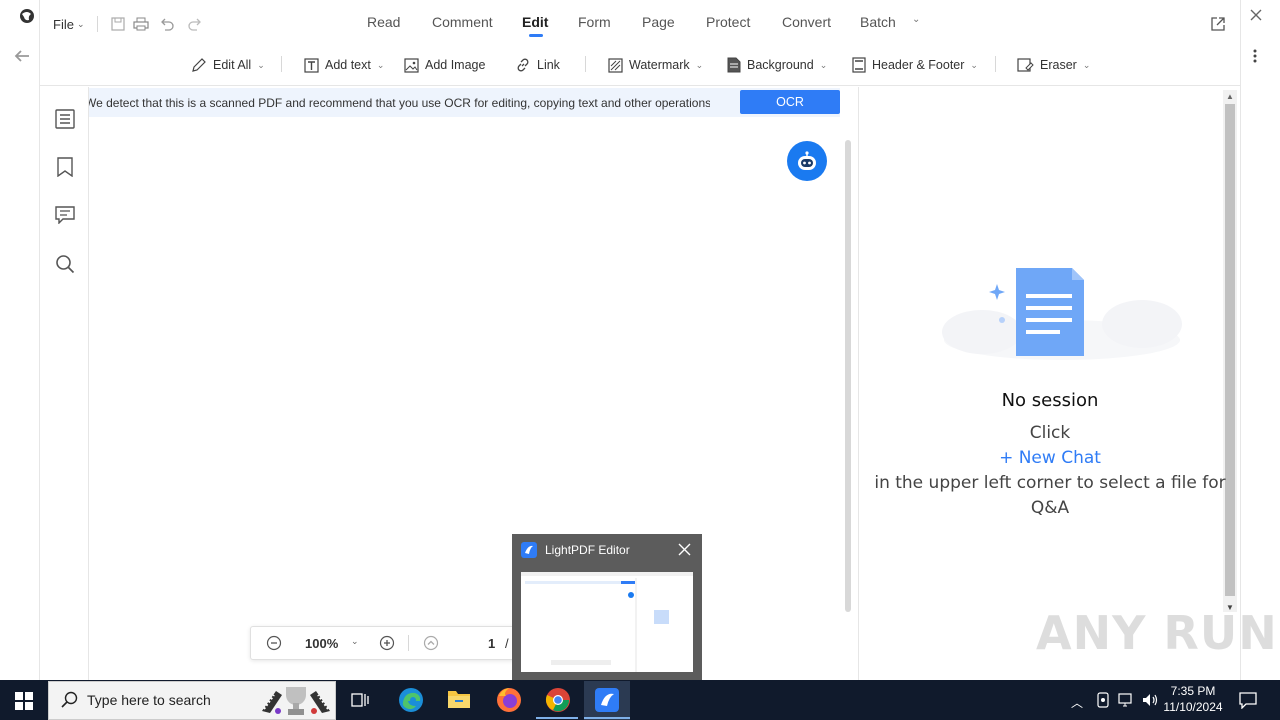  What do you see at coordinates (1050, 433) in the screenshot?
I see `click-text: Click` at bounding box center [1050, 433].